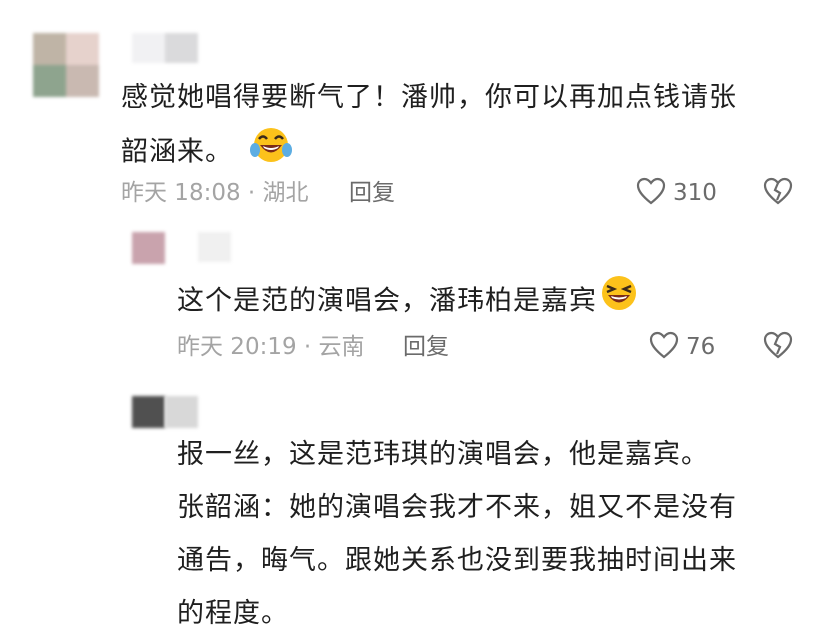 This screenshot has width=828, height=640. Describe the element at coordinates (271, 153) in the screenshot. I see `laughing-tears-emoji-icon` at that location.